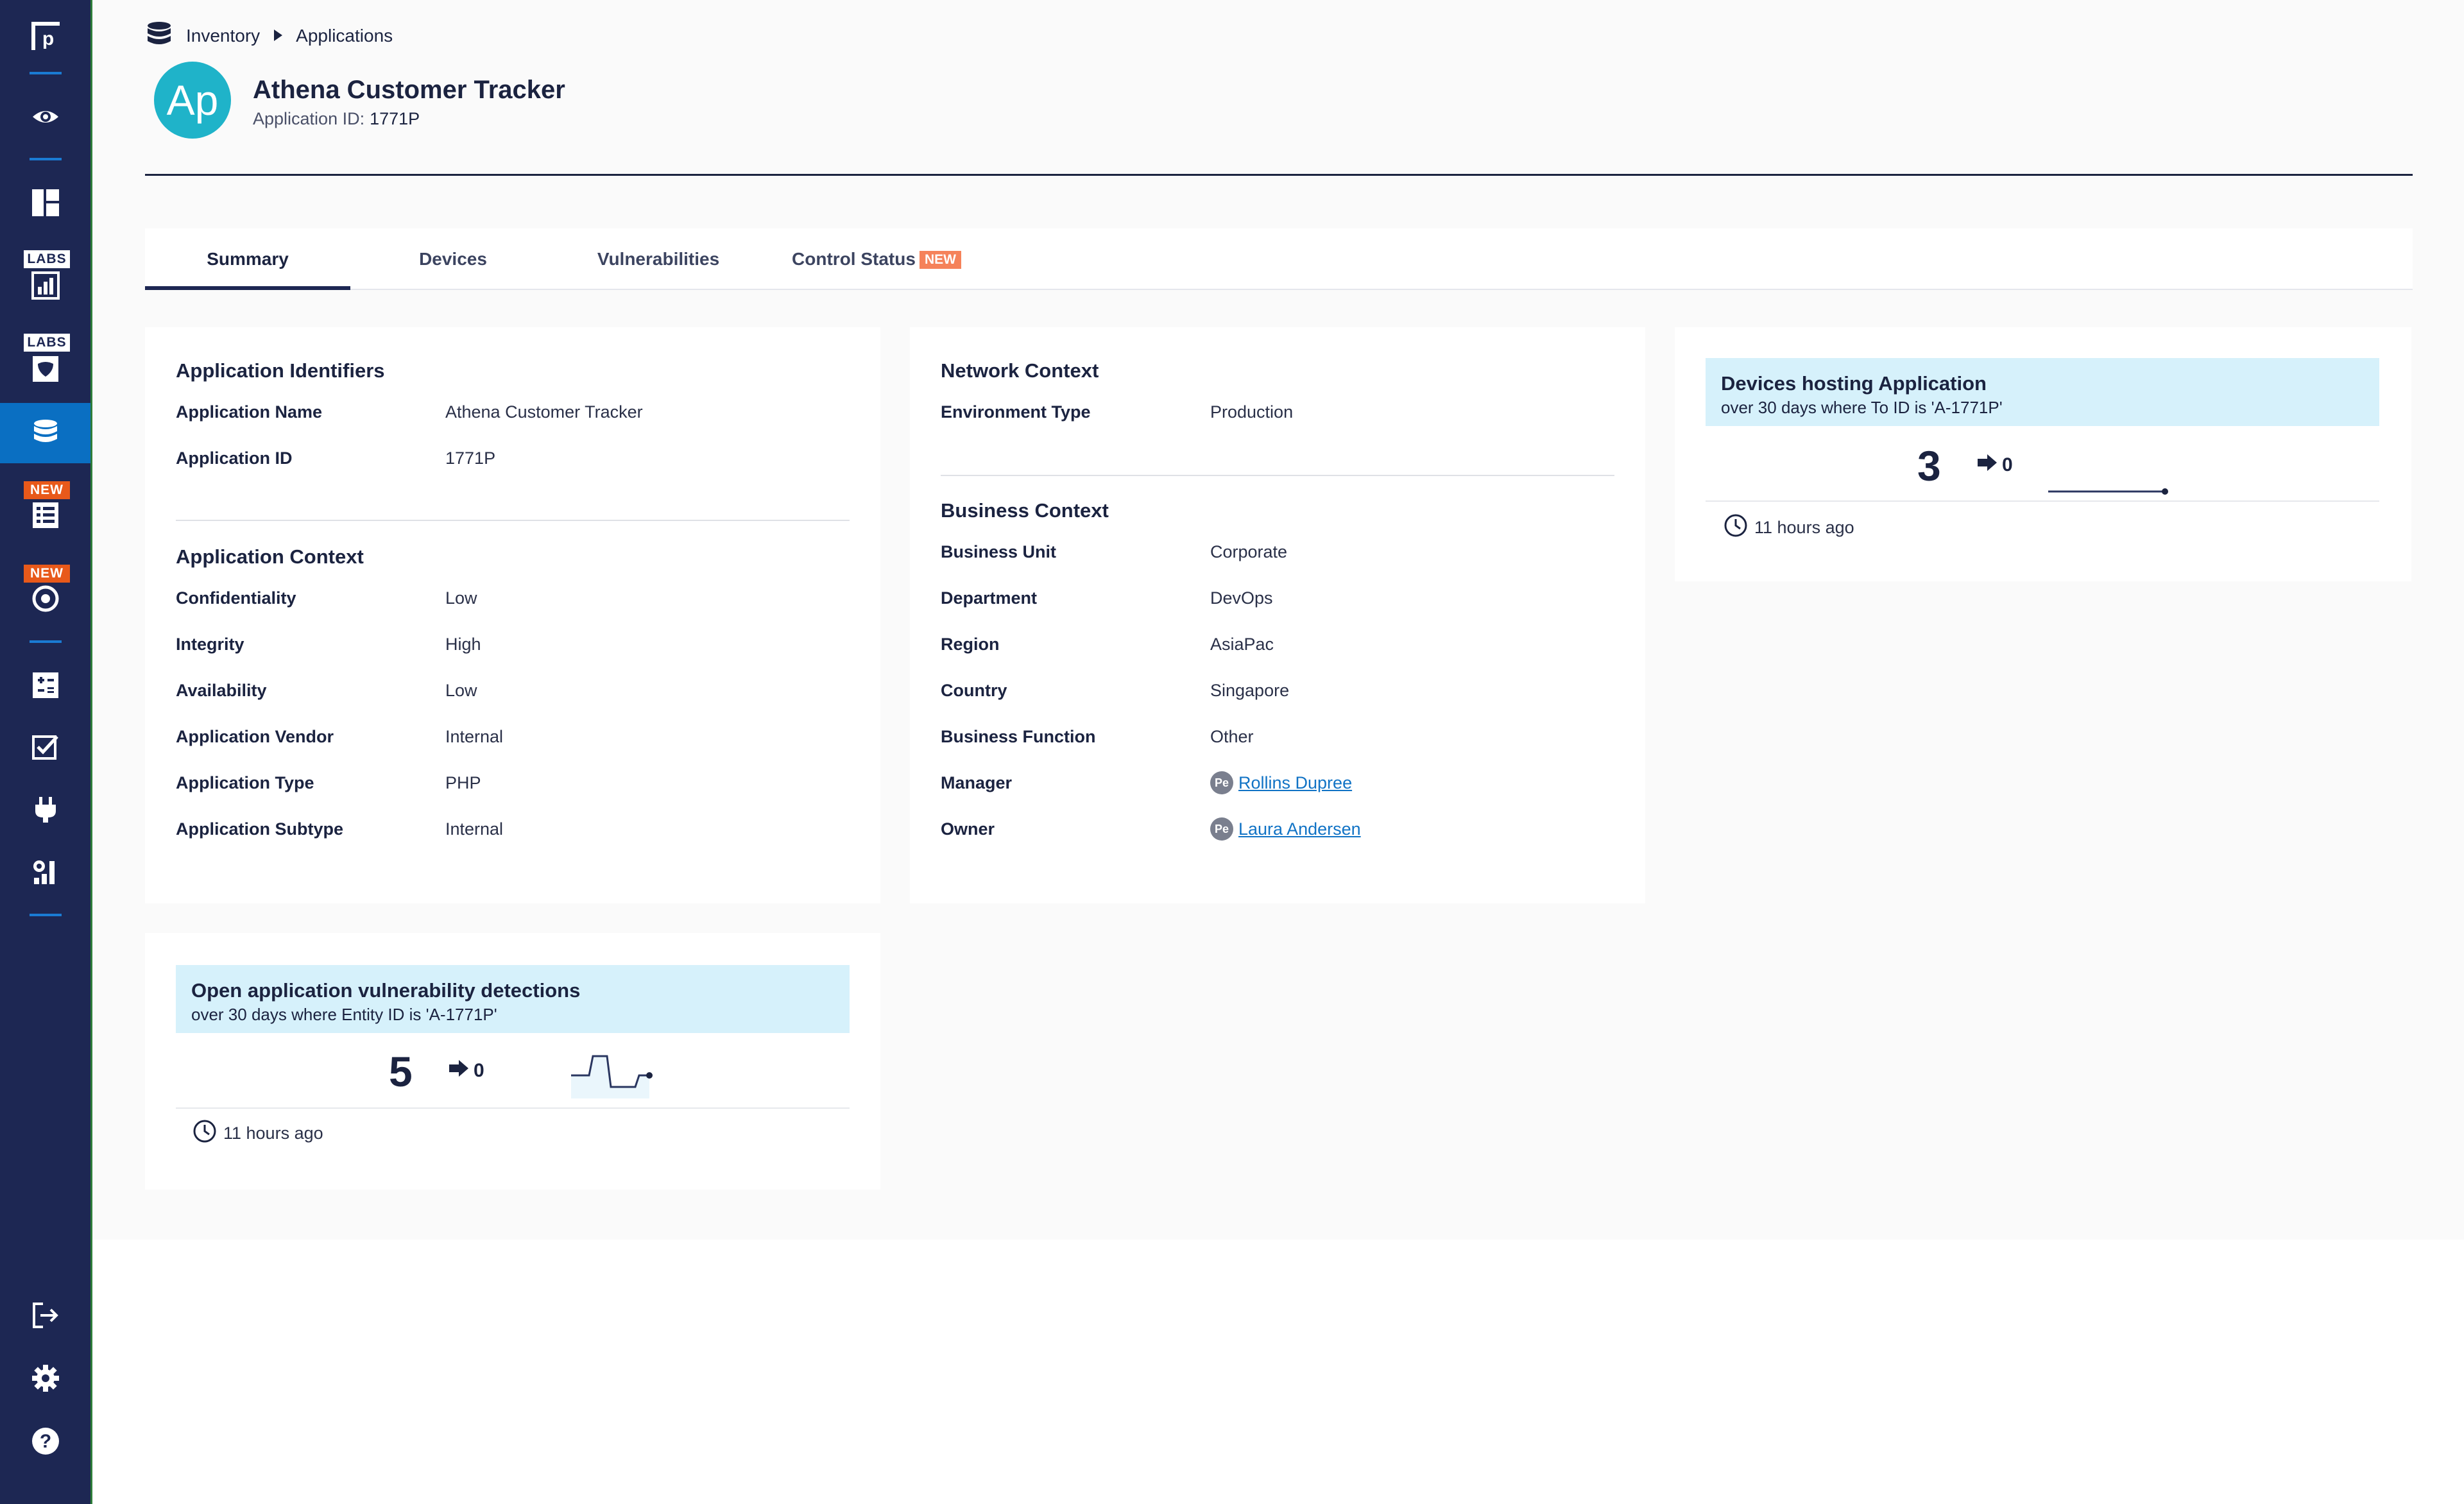 The width and height of the screenshot is (2464, 1504). I want to click on calculator-icon, so click(45, 685).